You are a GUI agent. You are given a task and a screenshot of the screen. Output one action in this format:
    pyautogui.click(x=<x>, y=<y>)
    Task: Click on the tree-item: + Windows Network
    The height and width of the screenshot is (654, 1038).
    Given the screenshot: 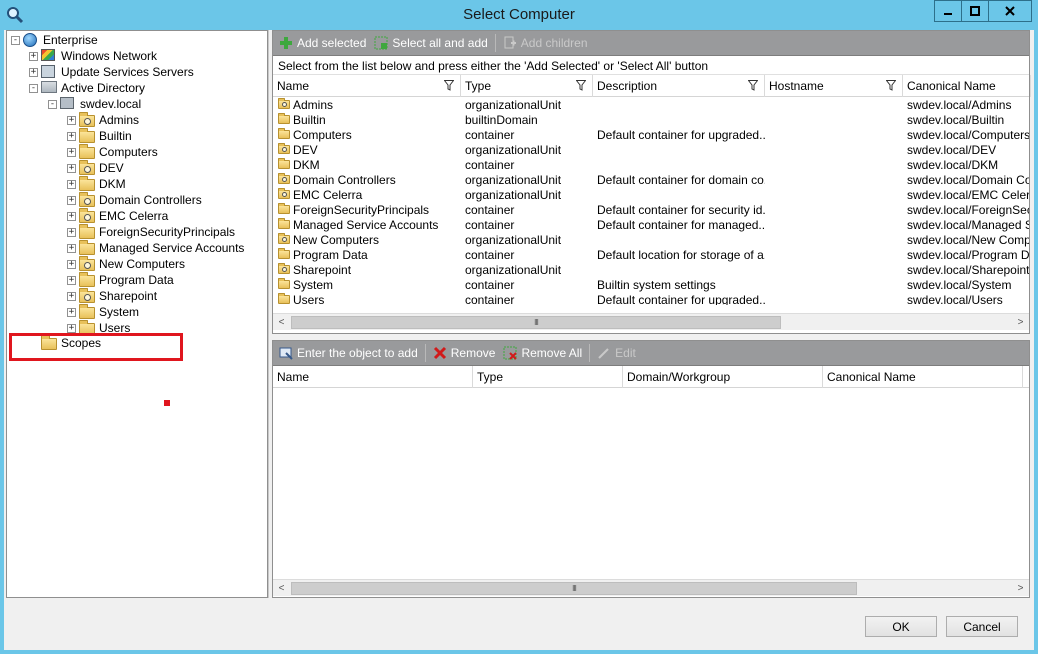 What is the action you would take?
    pyautogui.click(x=93, y=56)
    